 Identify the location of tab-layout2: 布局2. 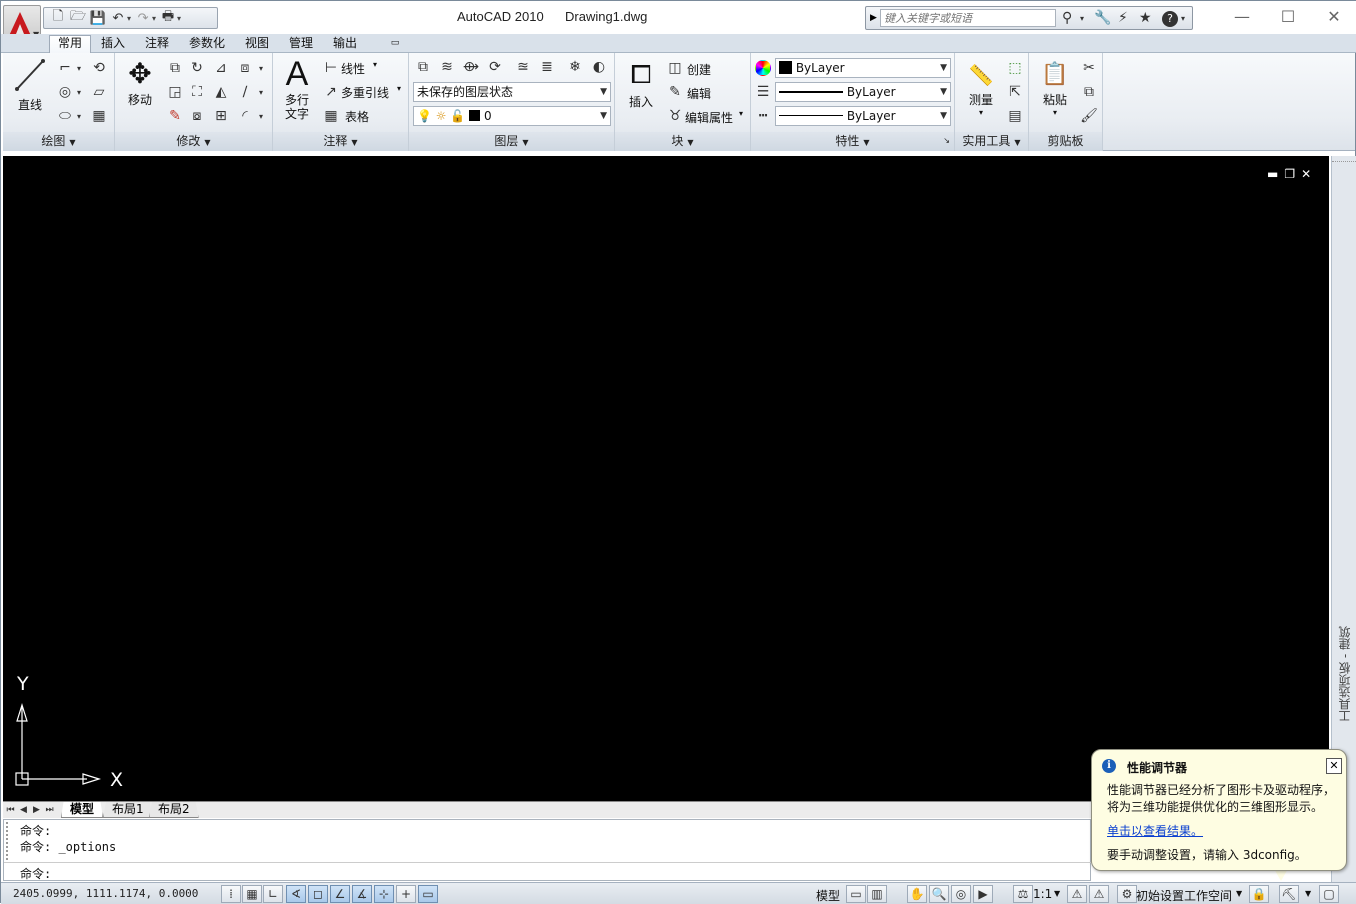
(174, 810).